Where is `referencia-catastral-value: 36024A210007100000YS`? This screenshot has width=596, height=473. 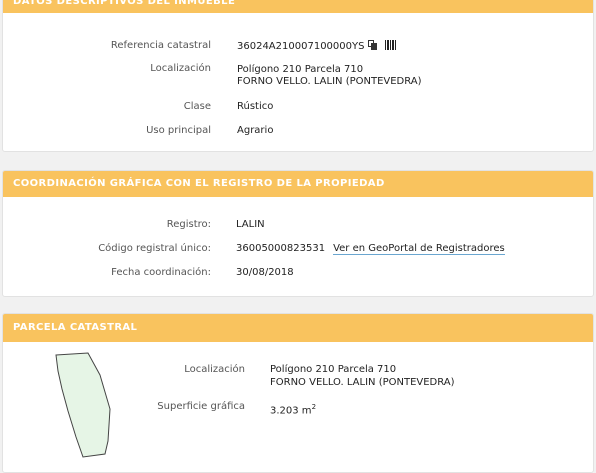 referencia-catastral-value: 36024A210007100000YS is located at coordinates (317, 46).